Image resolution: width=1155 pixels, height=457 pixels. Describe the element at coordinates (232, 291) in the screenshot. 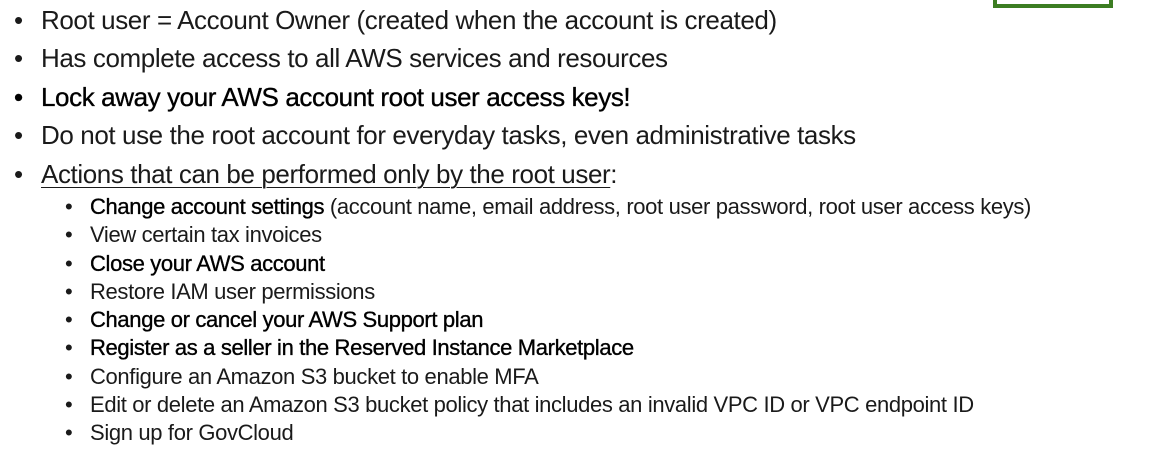

I see `action-text: Restore IAM user permissions` at that location.